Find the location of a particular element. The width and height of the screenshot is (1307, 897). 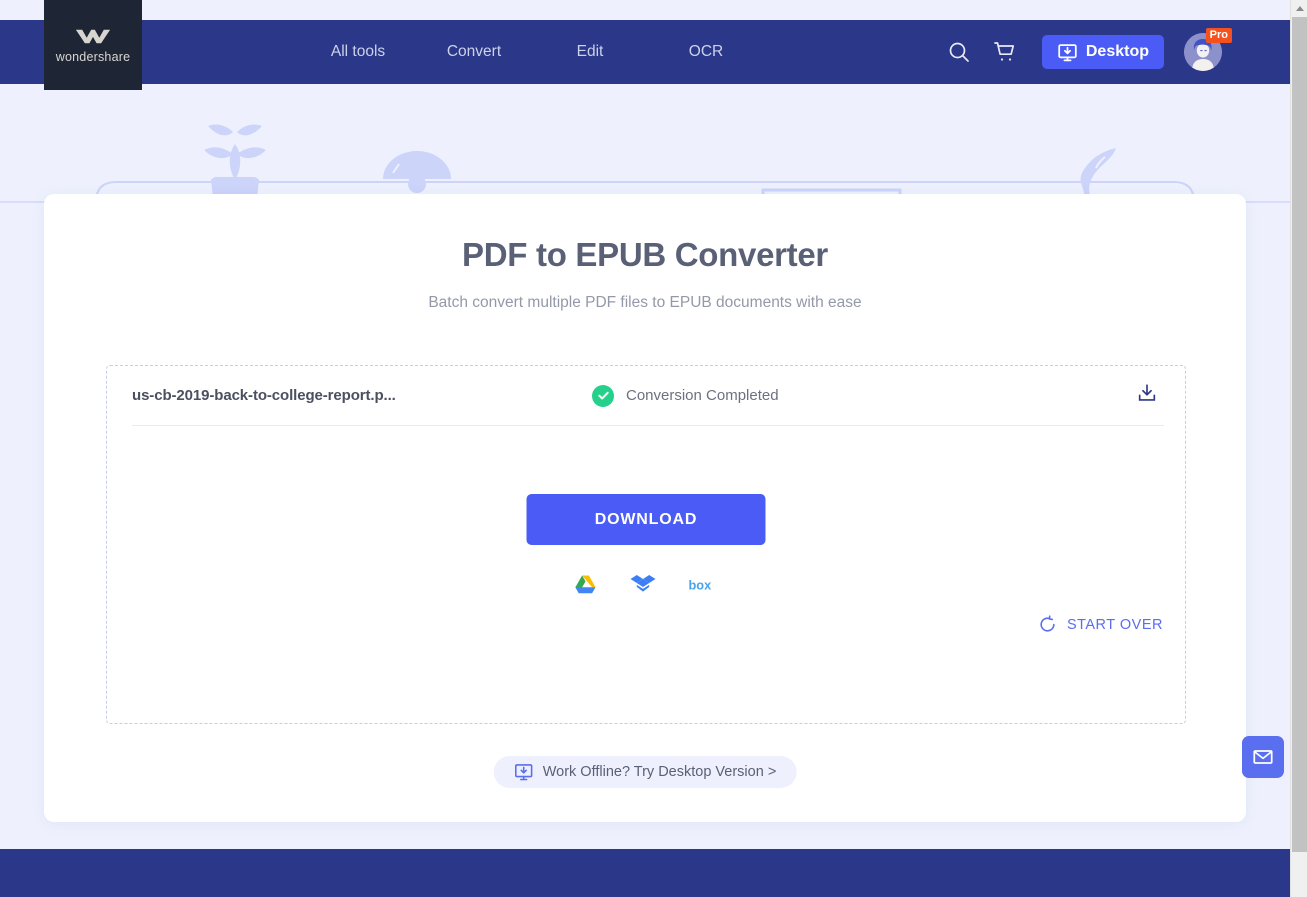

status-text: Conversion Completed is located at coordinates (702, 395).